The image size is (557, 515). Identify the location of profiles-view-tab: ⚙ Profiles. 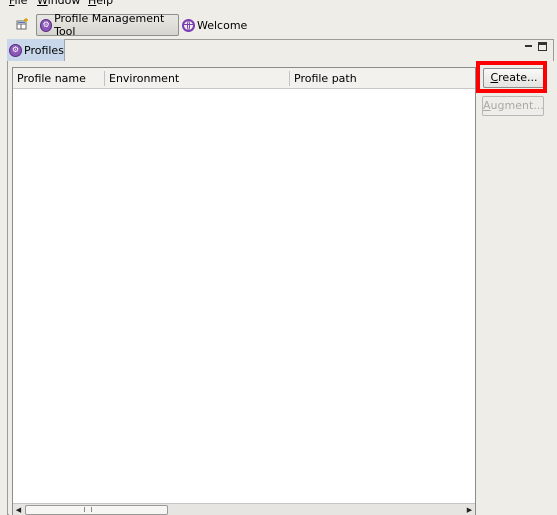
(36, 50).